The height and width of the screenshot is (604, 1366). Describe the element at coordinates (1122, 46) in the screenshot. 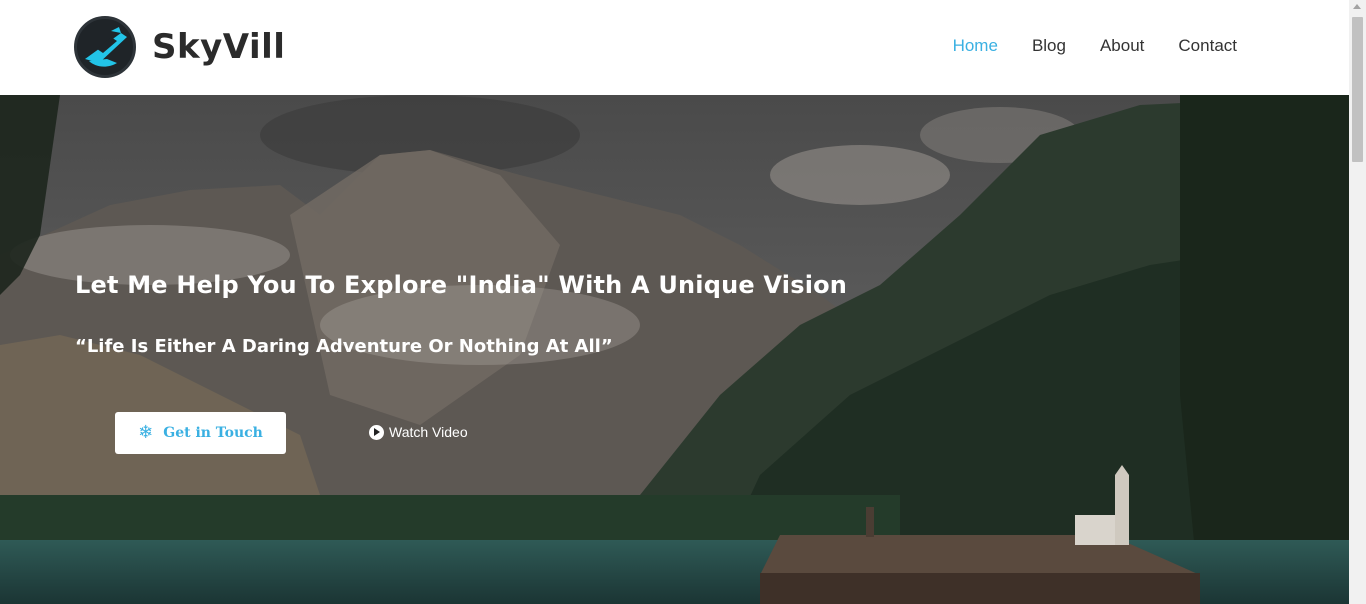

I see `nav-item-about: About` at that location.